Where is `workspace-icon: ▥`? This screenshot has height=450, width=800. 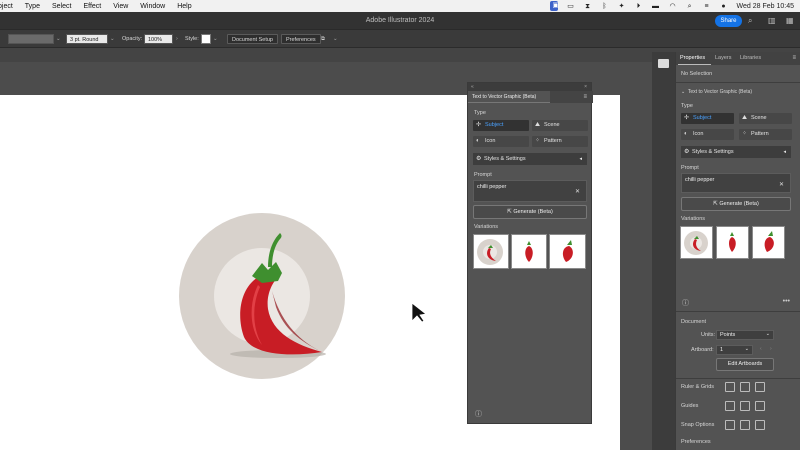
workspace-icon: ▥ is located at coordinates (772, 20).